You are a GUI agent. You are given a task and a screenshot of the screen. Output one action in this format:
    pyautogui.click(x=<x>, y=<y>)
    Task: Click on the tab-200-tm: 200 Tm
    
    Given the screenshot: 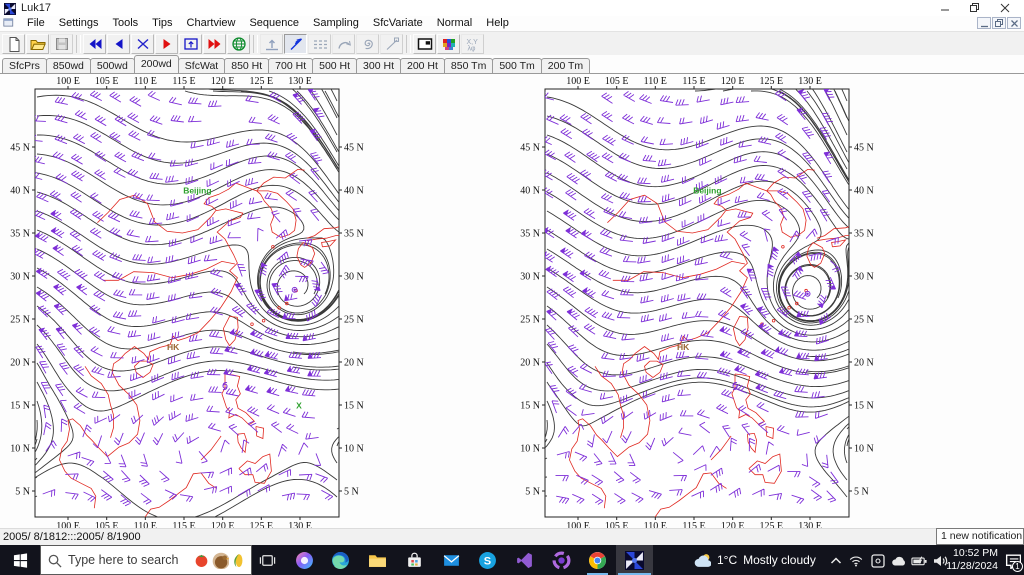 What is the action you would take?
    pyautogui.click(x=565, y=65)
    